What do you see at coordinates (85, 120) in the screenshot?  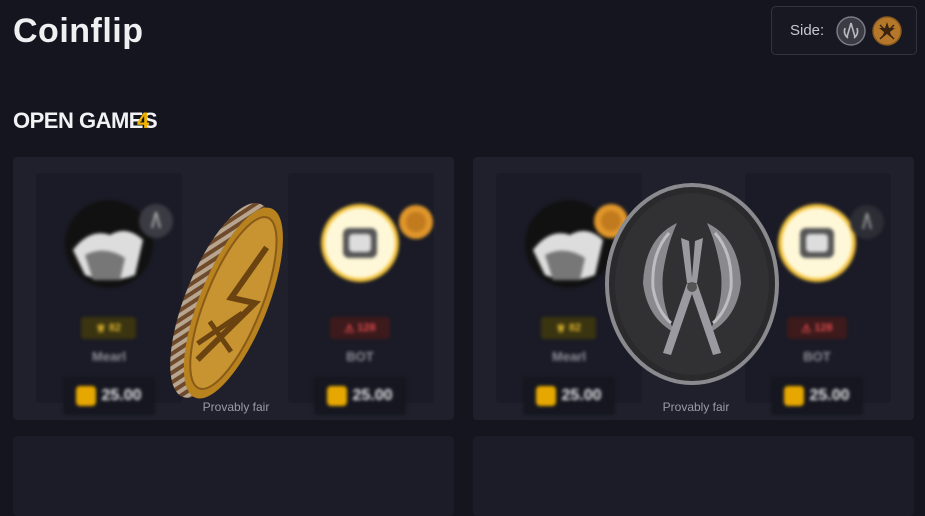 I see `open-games-heading: OPEN GAMES` at bounding box center [85, 120].